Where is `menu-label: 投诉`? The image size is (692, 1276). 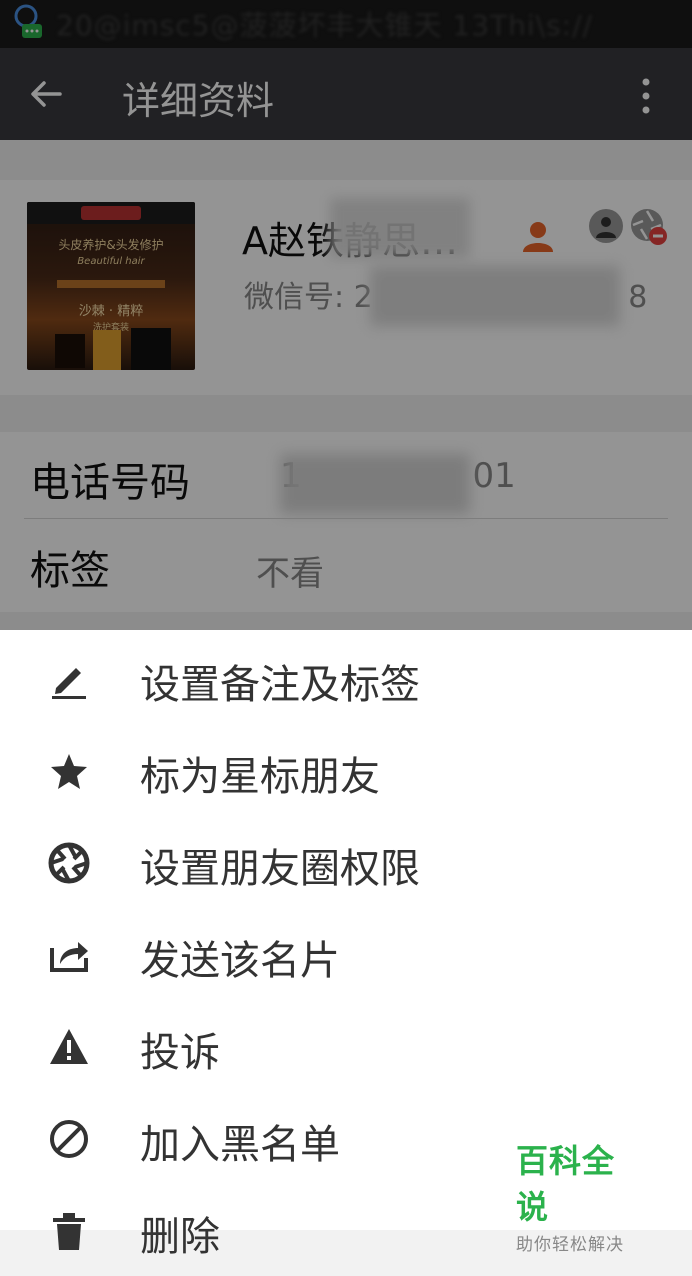
menu-label: 投诉 is located at coordinates (180, 1053).